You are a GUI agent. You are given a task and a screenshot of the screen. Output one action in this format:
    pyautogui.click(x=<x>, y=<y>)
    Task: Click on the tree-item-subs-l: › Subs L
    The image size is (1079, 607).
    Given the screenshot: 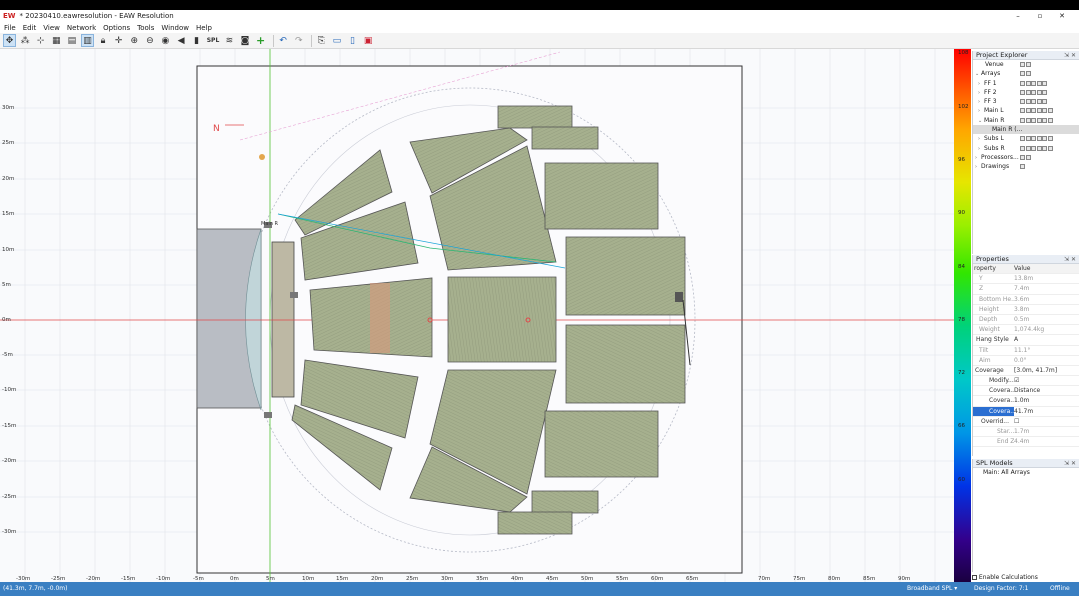 What is the action you would take?
    pyautogui.click(x=1026, y=138)
    